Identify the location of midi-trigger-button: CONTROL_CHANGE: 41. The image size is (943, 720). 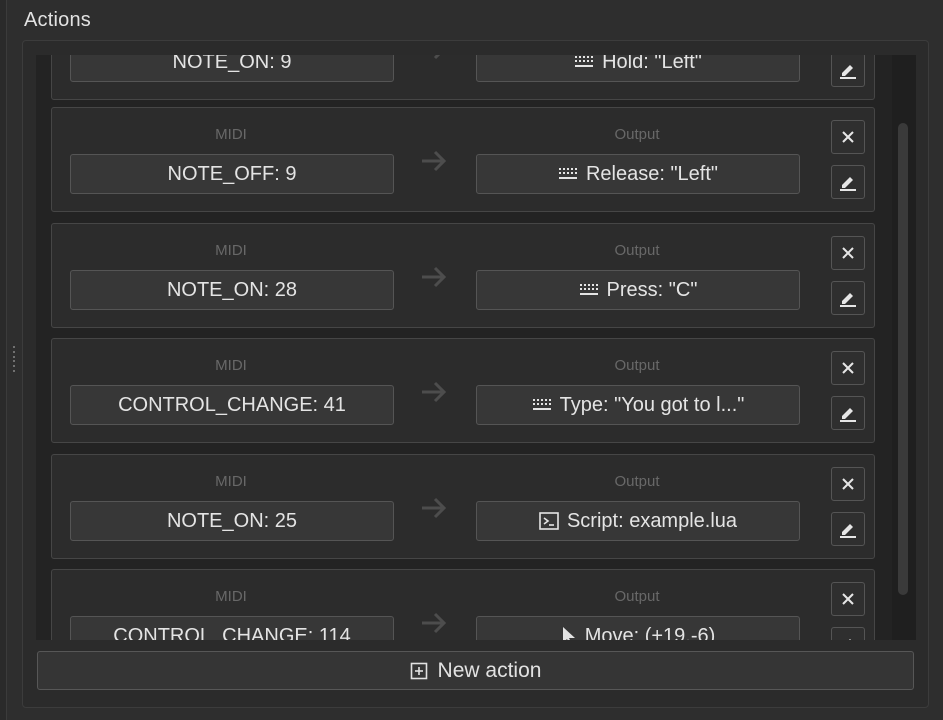
(232, 405).